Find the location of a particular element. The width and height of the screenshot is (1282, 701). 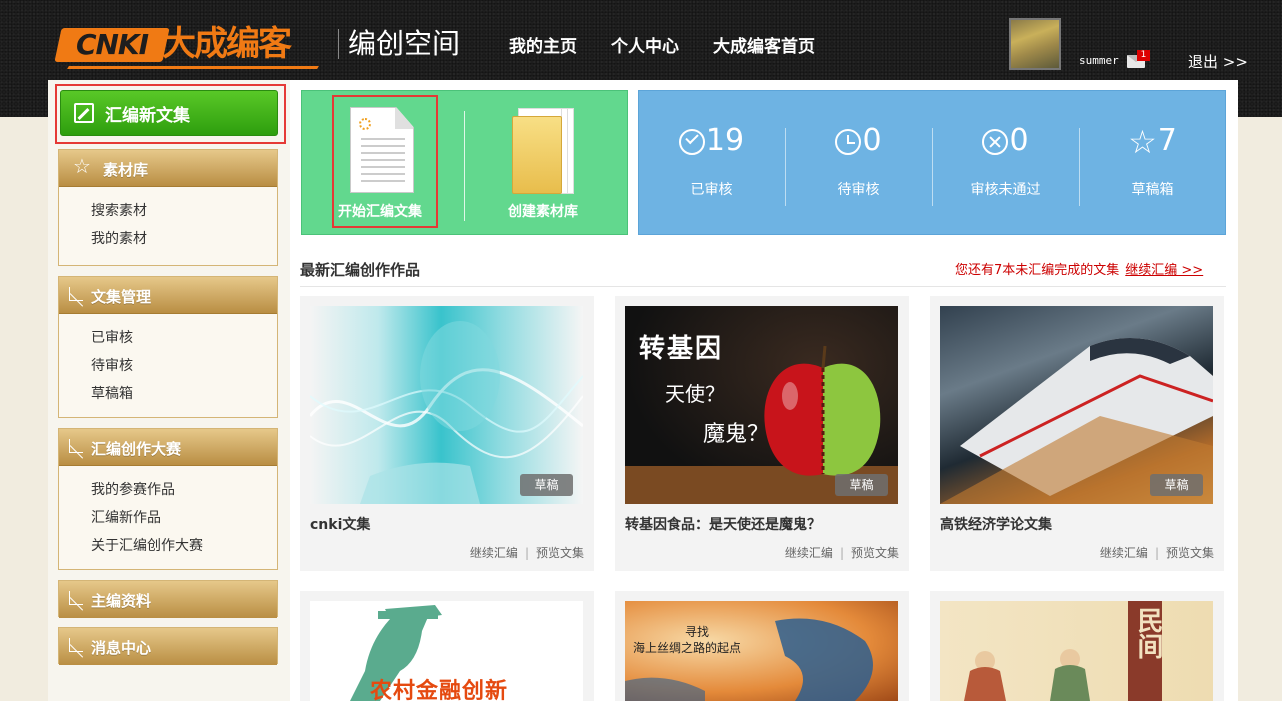

x-circle-icon is located at coordinates (995, 141).